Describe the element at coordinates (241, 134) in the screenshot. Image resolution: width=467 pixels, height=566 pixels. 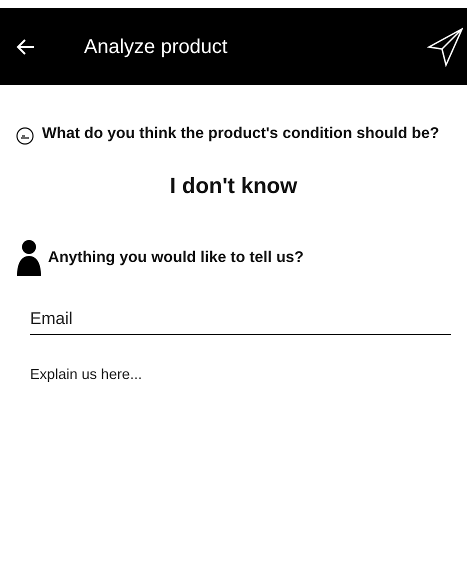
I see `question-text: What do you think the product's condition should be?` at that location.